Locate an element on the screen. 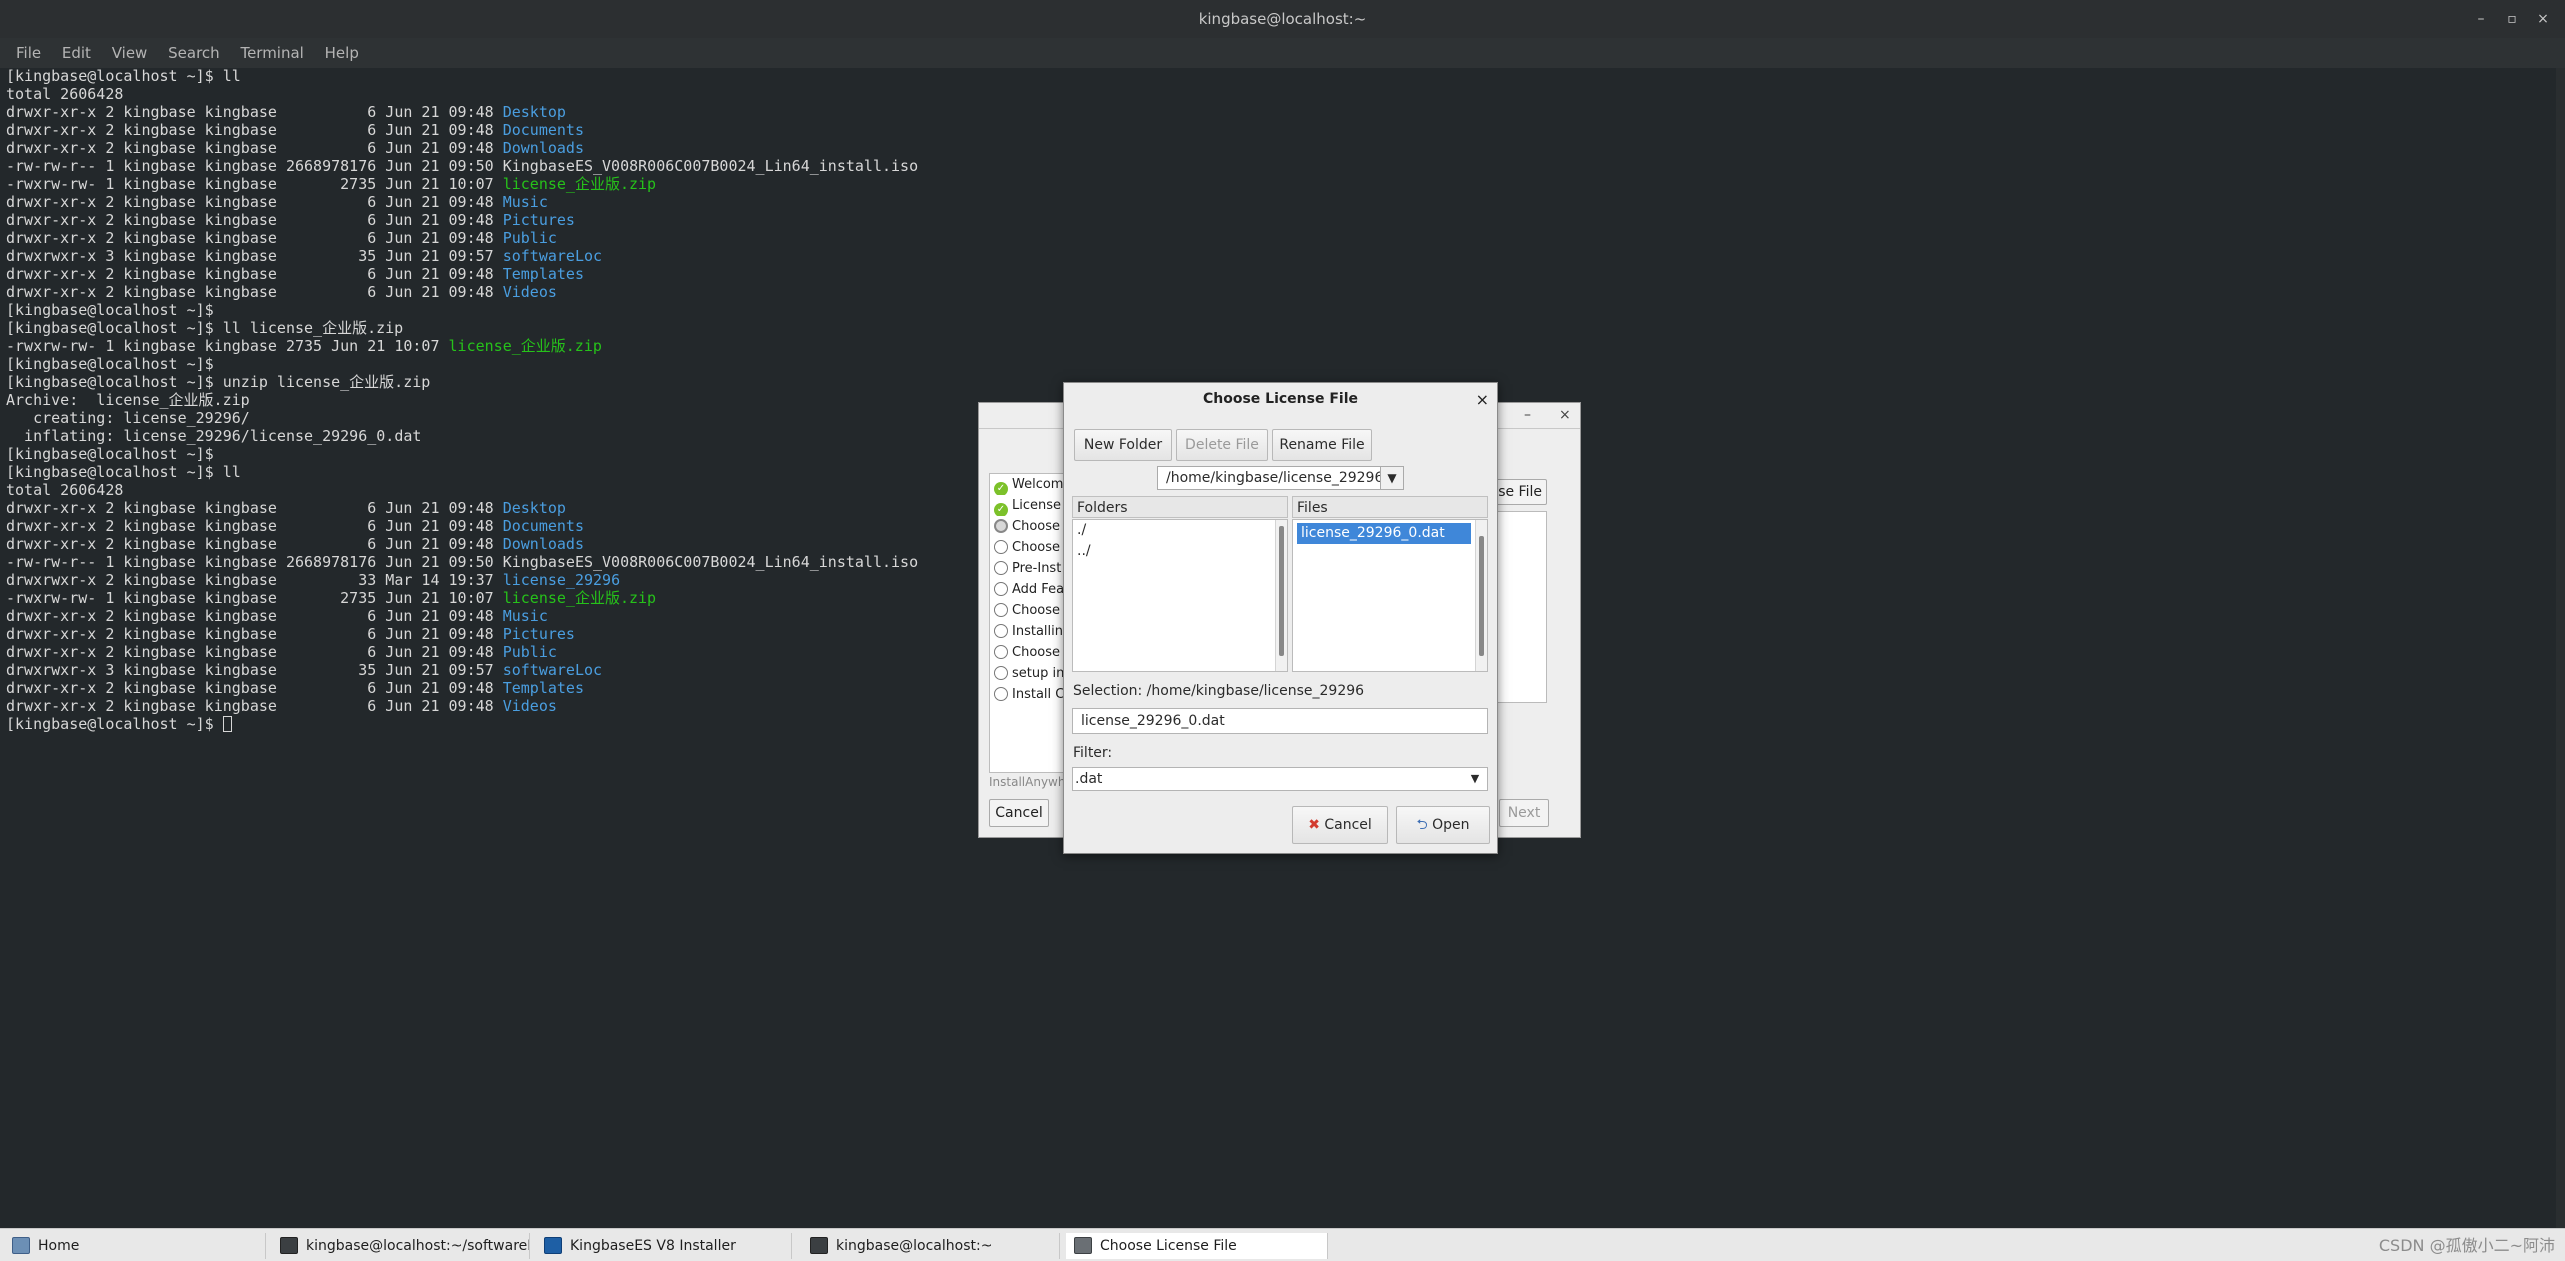 The image size is (2565, 1261). dialog-title: Choose License File is located at coordinates (1280, 399).